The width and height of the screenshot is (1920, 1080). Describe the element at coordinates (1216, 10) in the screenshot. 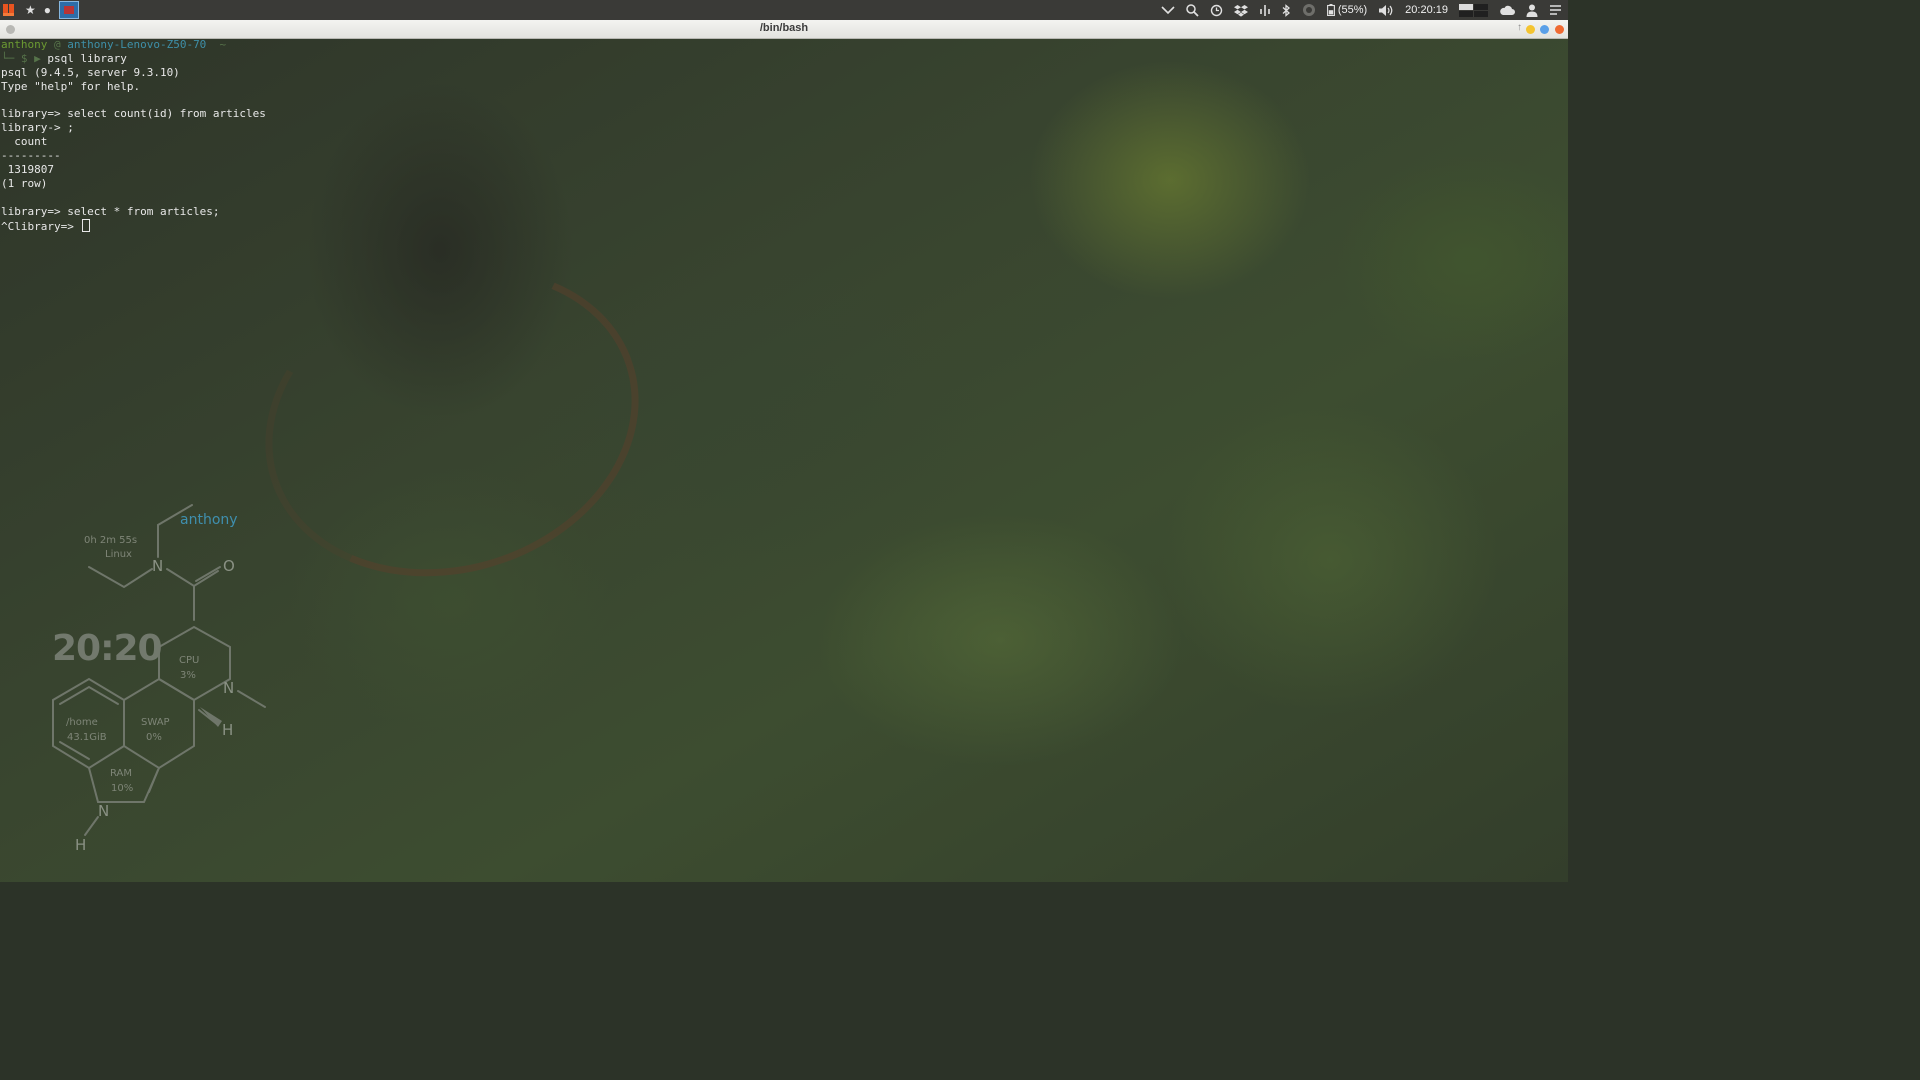

I see `history-icon` at that location.